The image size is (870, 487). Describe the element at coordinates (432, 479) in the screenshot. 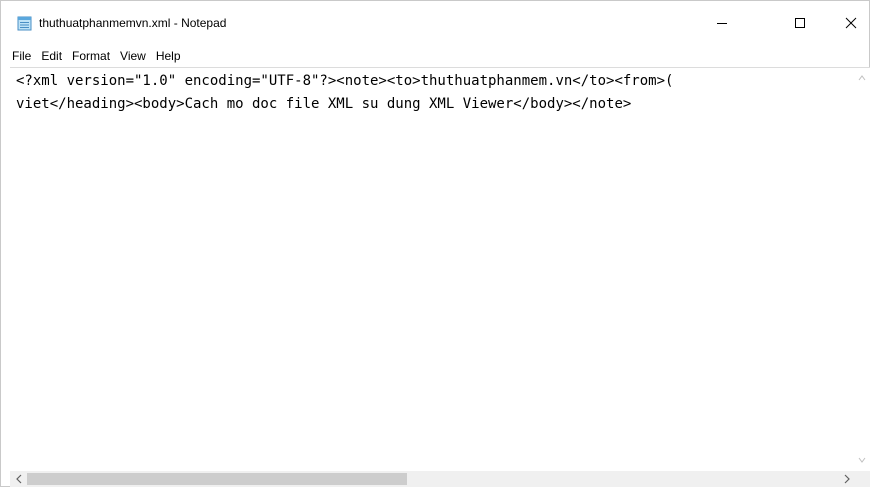

I see `horizontal-scrollbar` at that location.